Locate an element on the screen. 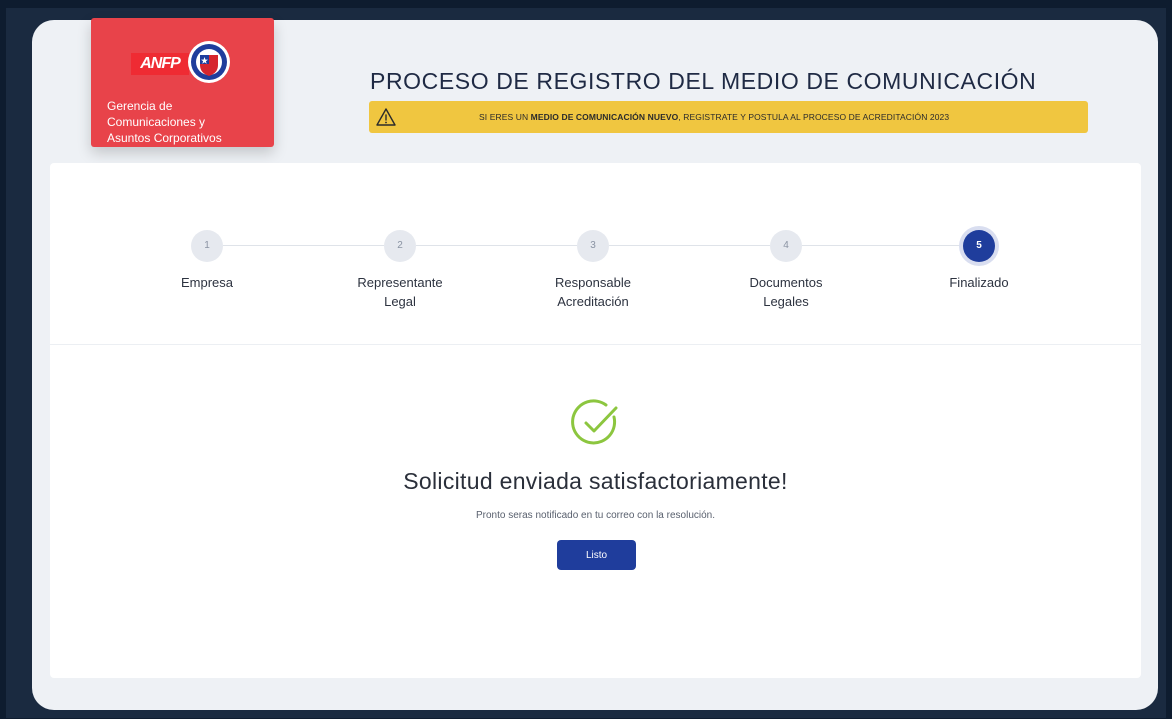 The height and width of the screenshot is (719, 1172). anfp-logo: ANFP is located at coordinates (160, 64).